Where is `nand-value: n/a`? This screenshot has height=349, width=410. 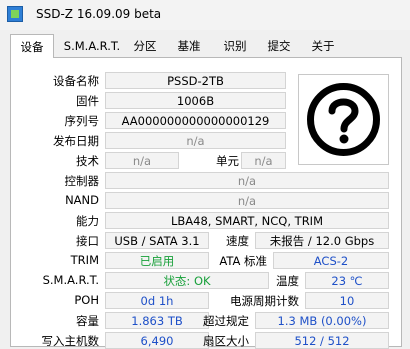
nand-value: n/a is located at coordinates (247, 200).